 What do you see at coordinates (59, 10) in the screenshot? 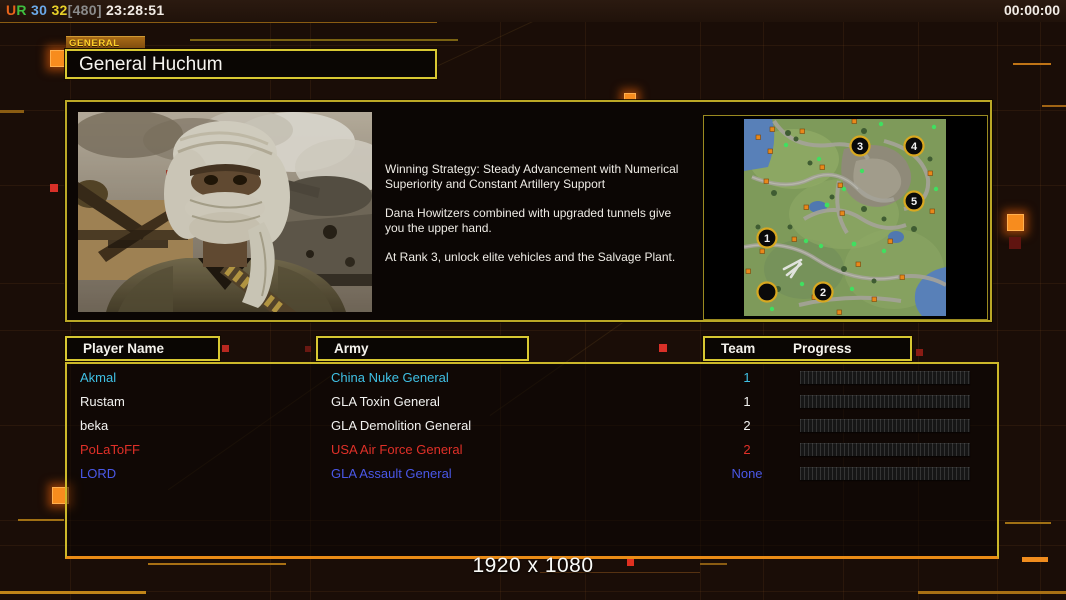
I see `stat-yellow: 32` at bounding box center [59, 10].